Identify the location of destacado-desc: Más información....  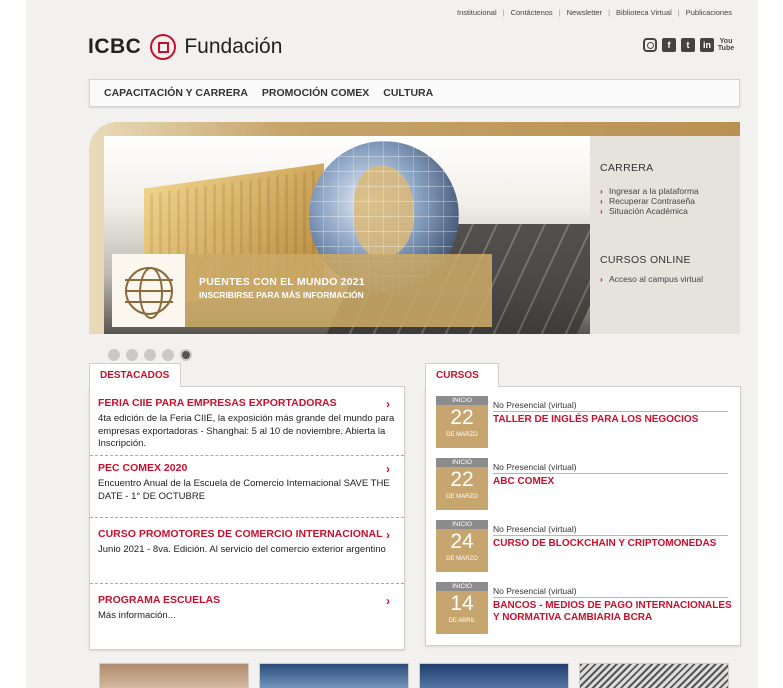
(137, 615).